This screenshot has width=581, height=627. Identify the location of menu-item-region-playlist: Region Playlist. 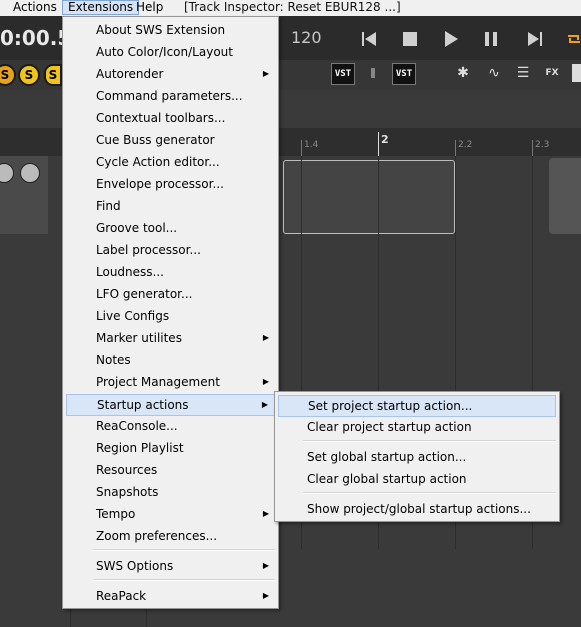
(170, 448).